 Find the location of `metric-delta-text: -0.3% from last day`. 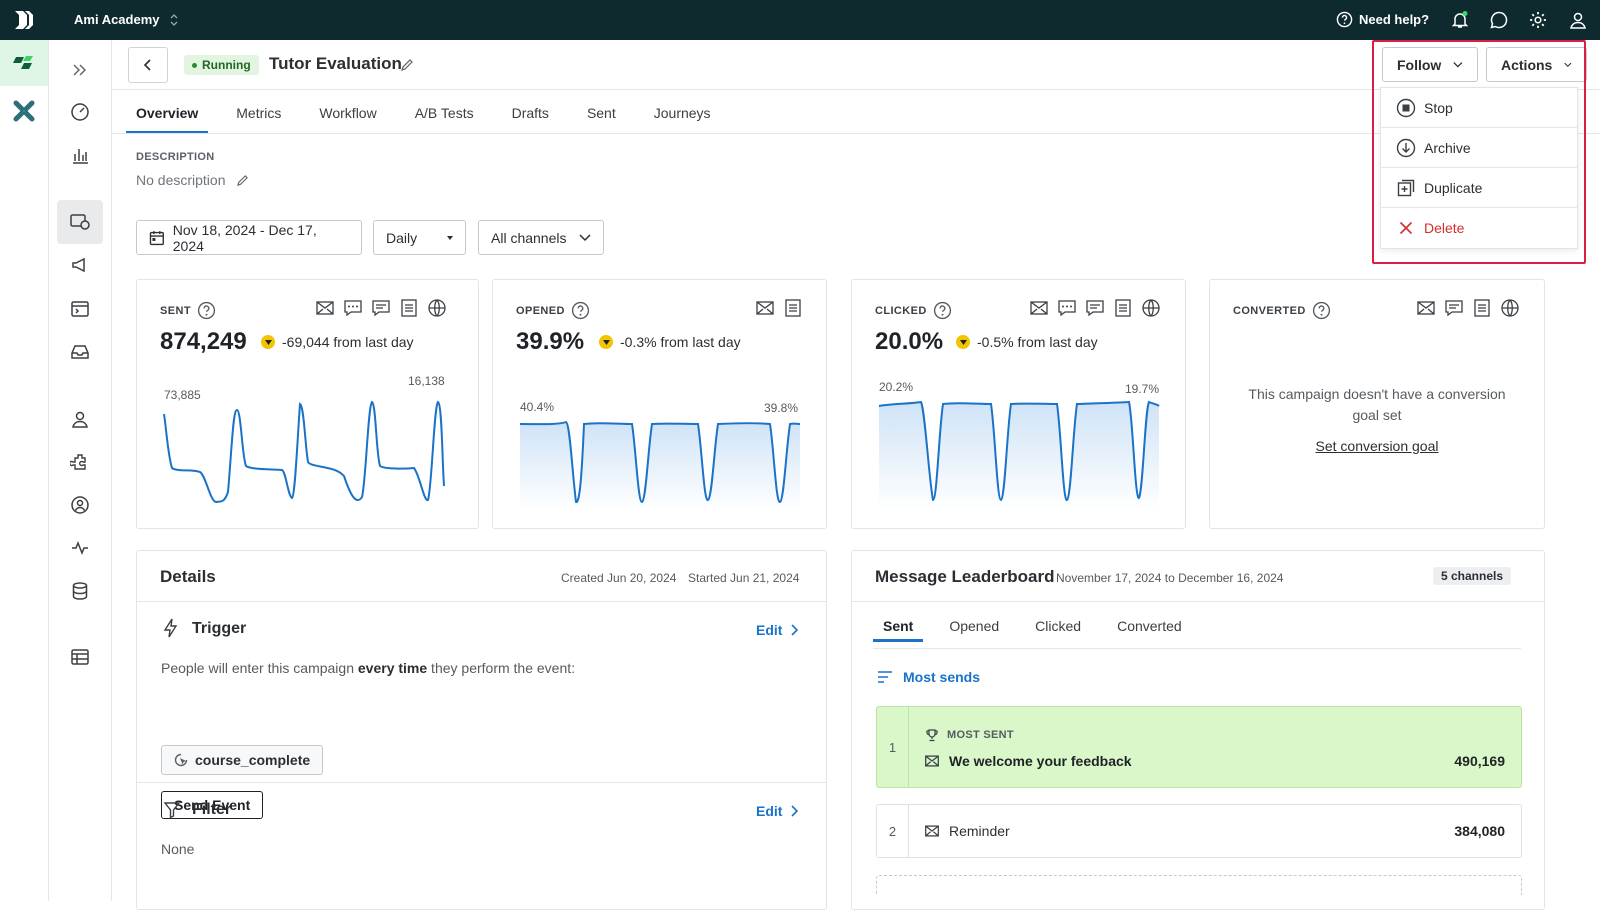

metric-delta-text: -0.3% from last day is located at coordinates (680, 342).